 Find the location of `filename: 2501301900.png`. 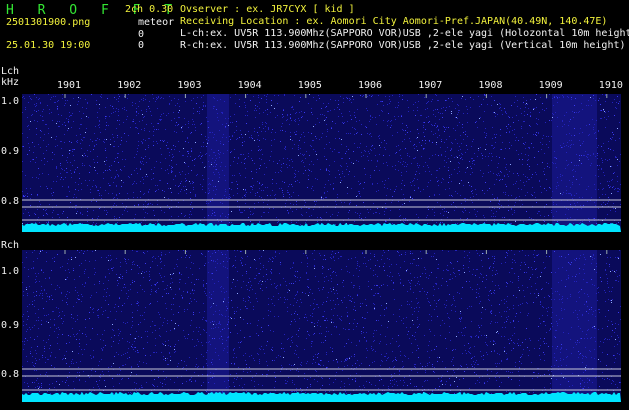

filename: 2501301900.png is located at coordinates (48, 22).